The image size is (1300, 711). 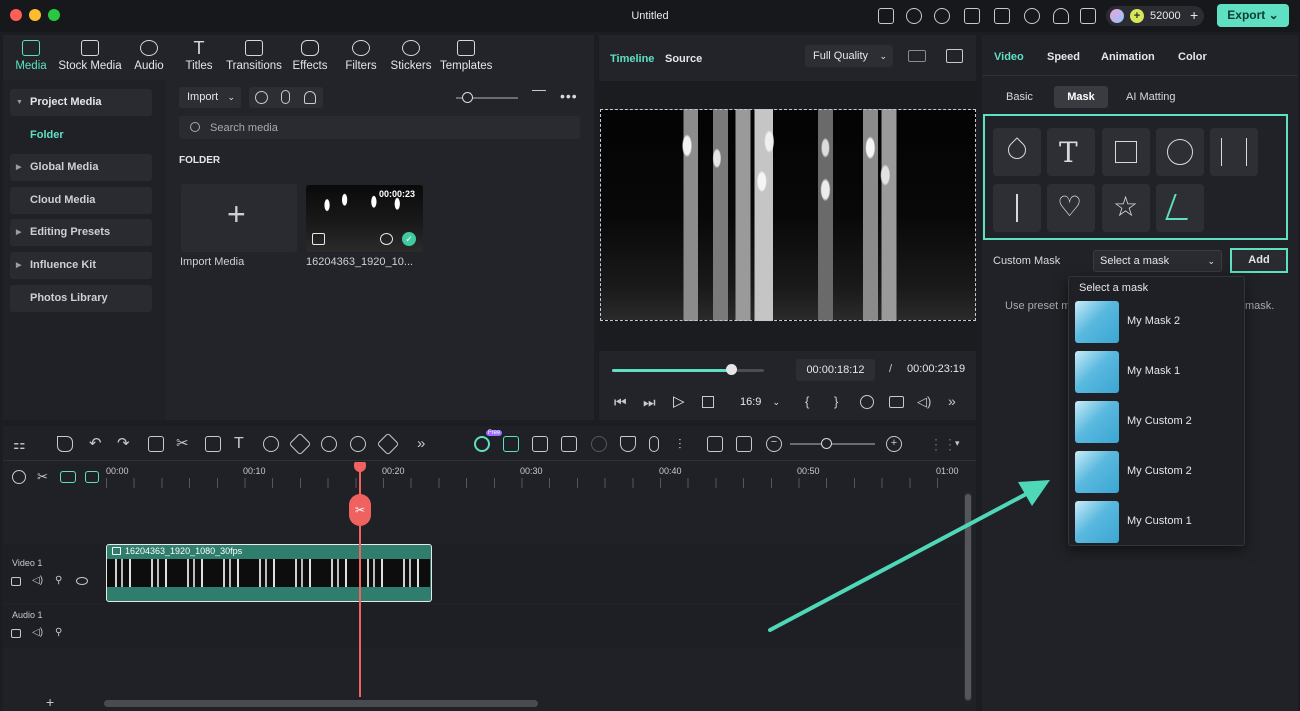 I want to click on text-mask-button: T, so click(x=1071, y=152).